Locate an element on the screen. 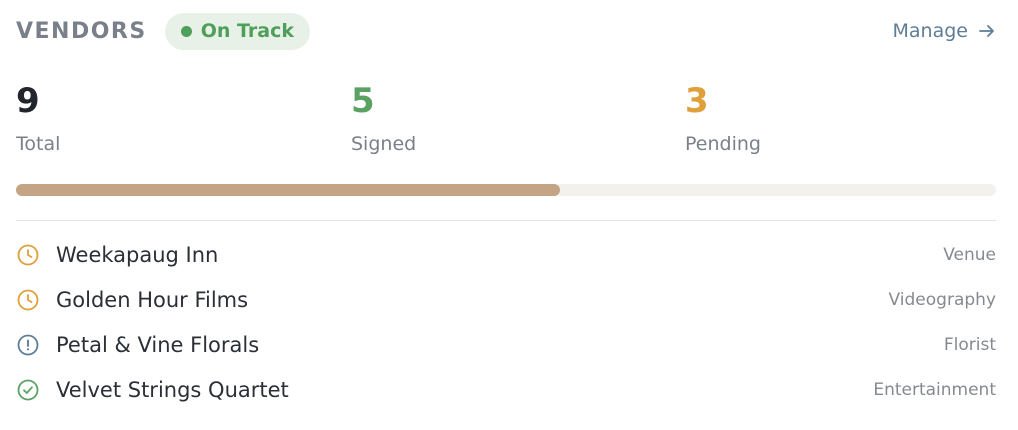 Image resolution: width=1018 pixels, height=430 pixels. vendor-row: Petal & Vine Florals Florist is located at coordinates (506, 344).